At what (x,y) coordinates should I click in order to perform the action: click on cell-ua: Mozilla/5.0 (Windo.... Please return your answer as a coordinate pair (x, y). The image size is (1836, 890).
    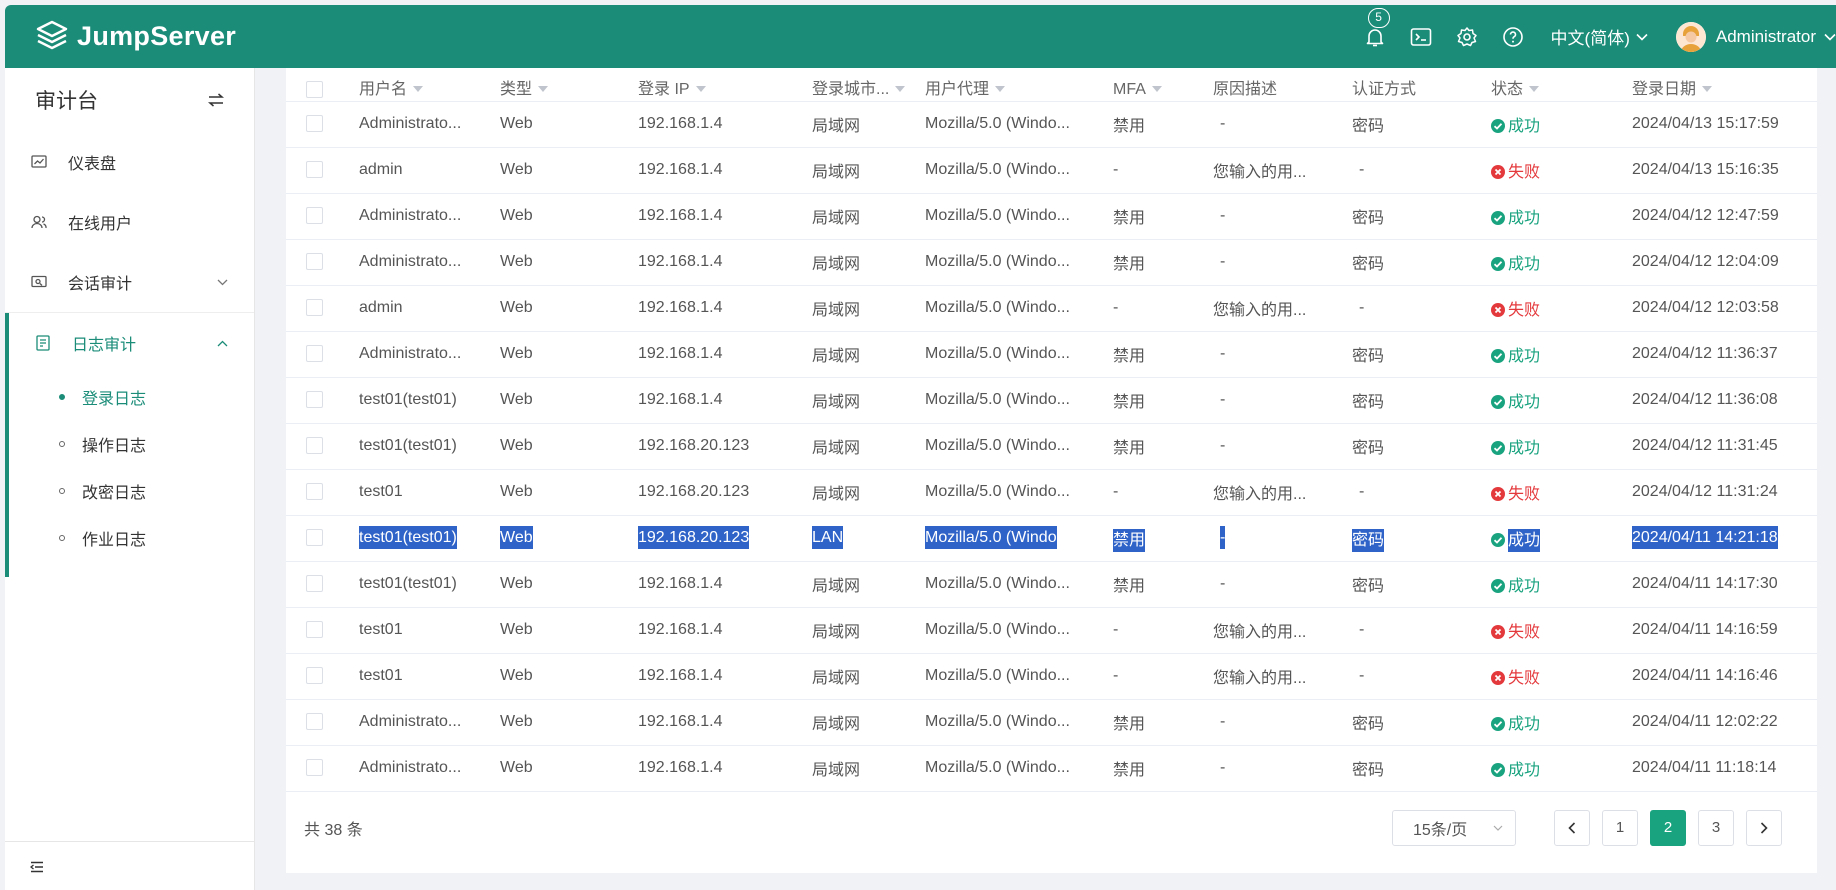
    Looking at the image, I should click on (1019, 354).